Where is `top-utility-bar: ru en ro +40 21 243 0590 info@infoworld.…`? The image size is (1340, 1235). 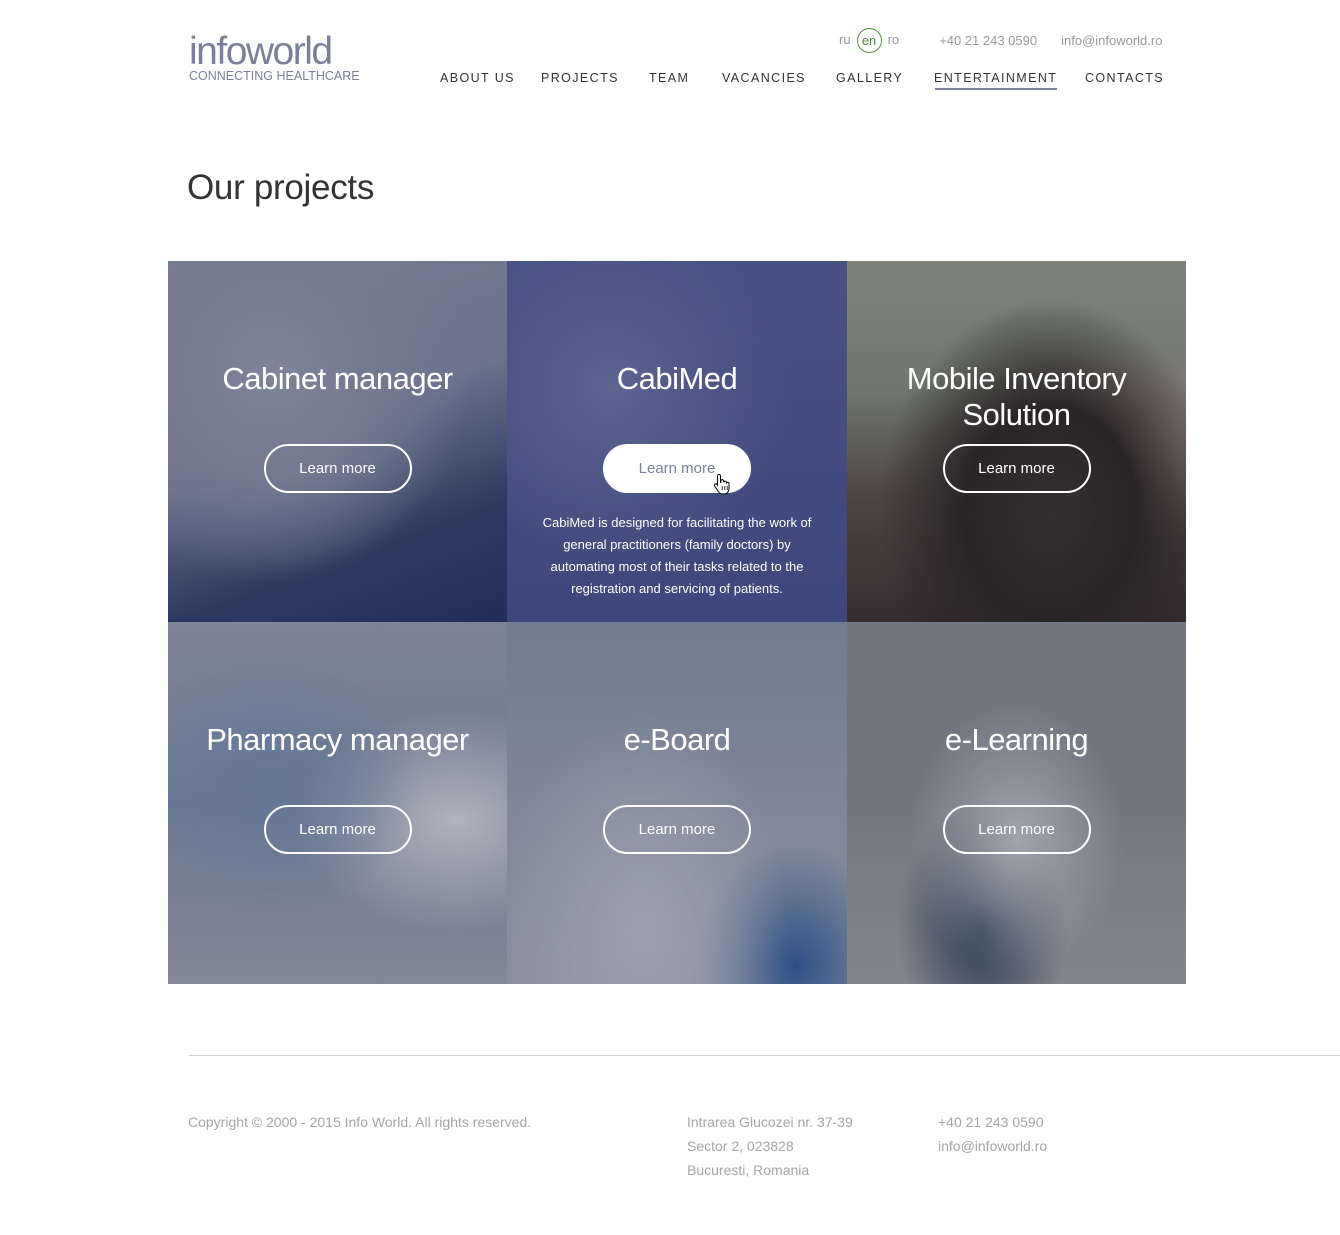 top-utility-bar: ru en ro +40 21 243 0590 info@infoworld.… is located at coordinates (999, 40).